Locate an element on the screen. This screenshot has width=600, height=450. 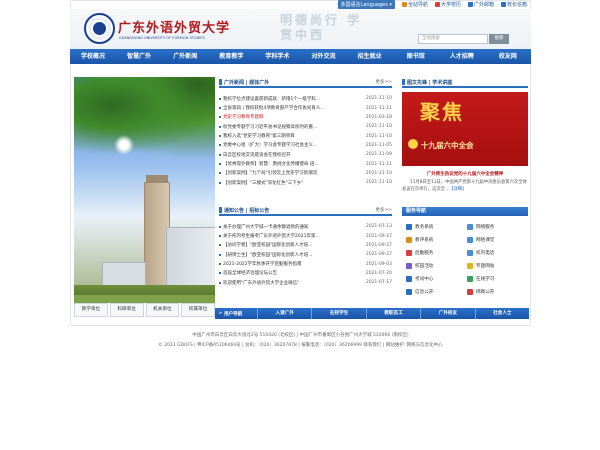
user-nav-staff: 教职员工 is located at coordinates (392, 313).